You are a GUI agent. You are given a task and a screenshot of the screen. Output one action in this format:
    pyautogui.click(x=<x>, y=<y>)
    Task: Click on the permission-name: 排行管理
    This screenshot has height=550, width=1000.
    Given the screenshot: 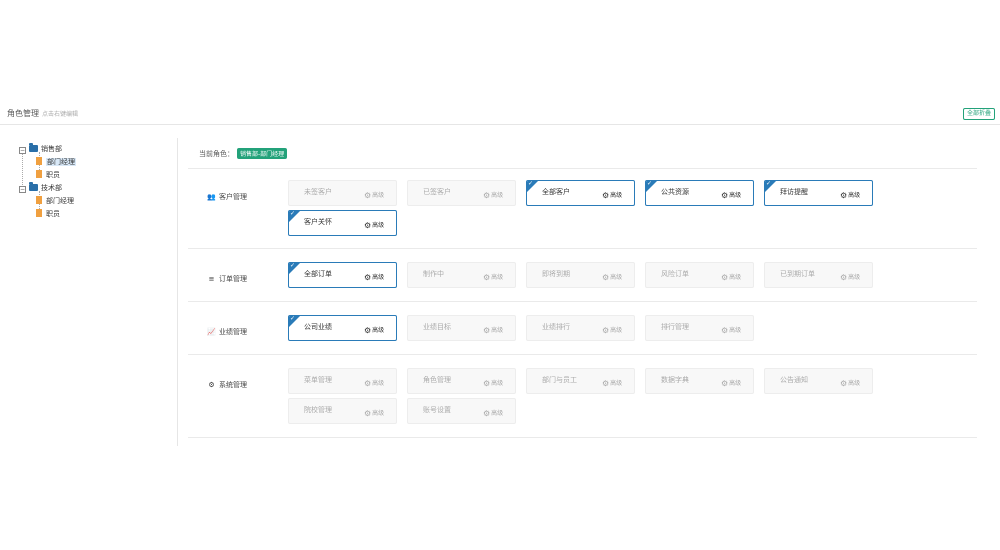 What is the action you would take?
    pyautogui.click(x=675, y=327)
    